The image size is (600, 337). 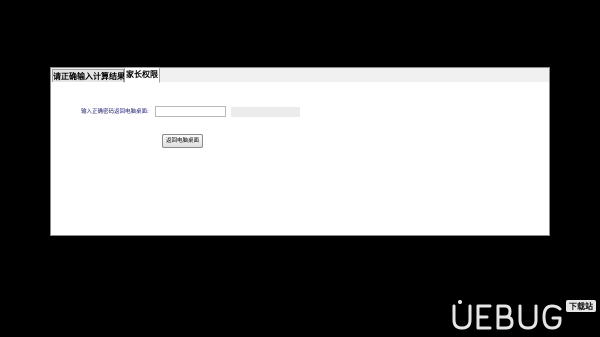 What do you see at coordinates (460, 302) in the screenshot?
I see `watermark-dot` at bounding box center [460, 302].